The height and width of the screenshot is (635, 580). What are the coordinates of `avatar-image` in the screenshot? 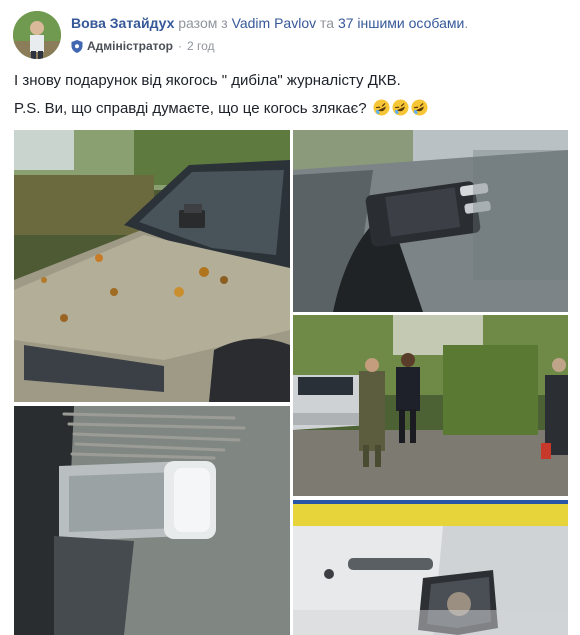 It's located at (37, 35).